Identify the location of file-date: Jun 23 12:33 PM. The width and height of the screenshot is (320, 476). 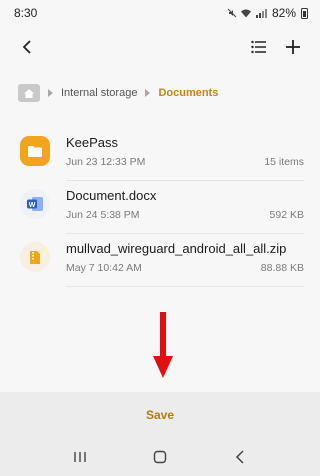
(106, 162).